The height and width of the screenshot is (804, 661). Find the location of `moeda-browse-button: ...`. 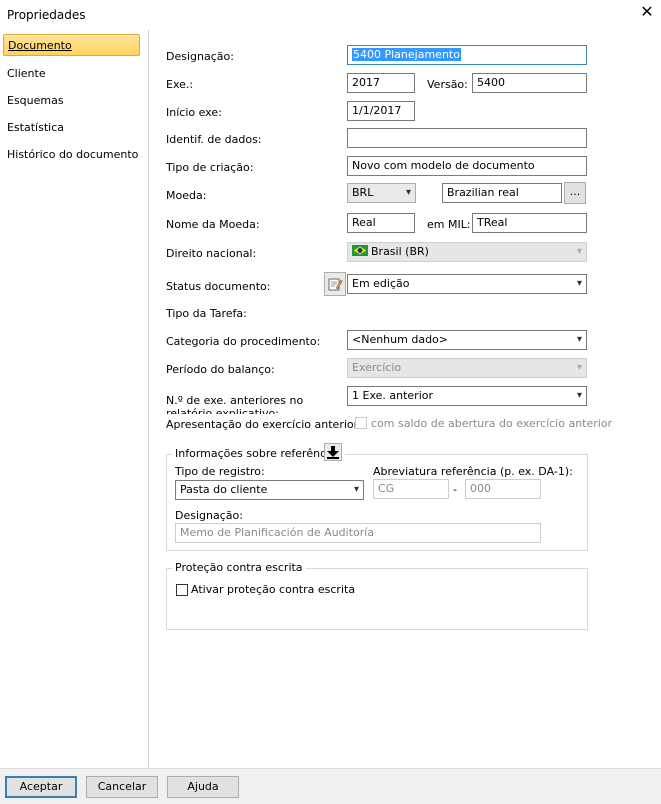

moeda-browse-button: ... is located at coordinates (575, 193).